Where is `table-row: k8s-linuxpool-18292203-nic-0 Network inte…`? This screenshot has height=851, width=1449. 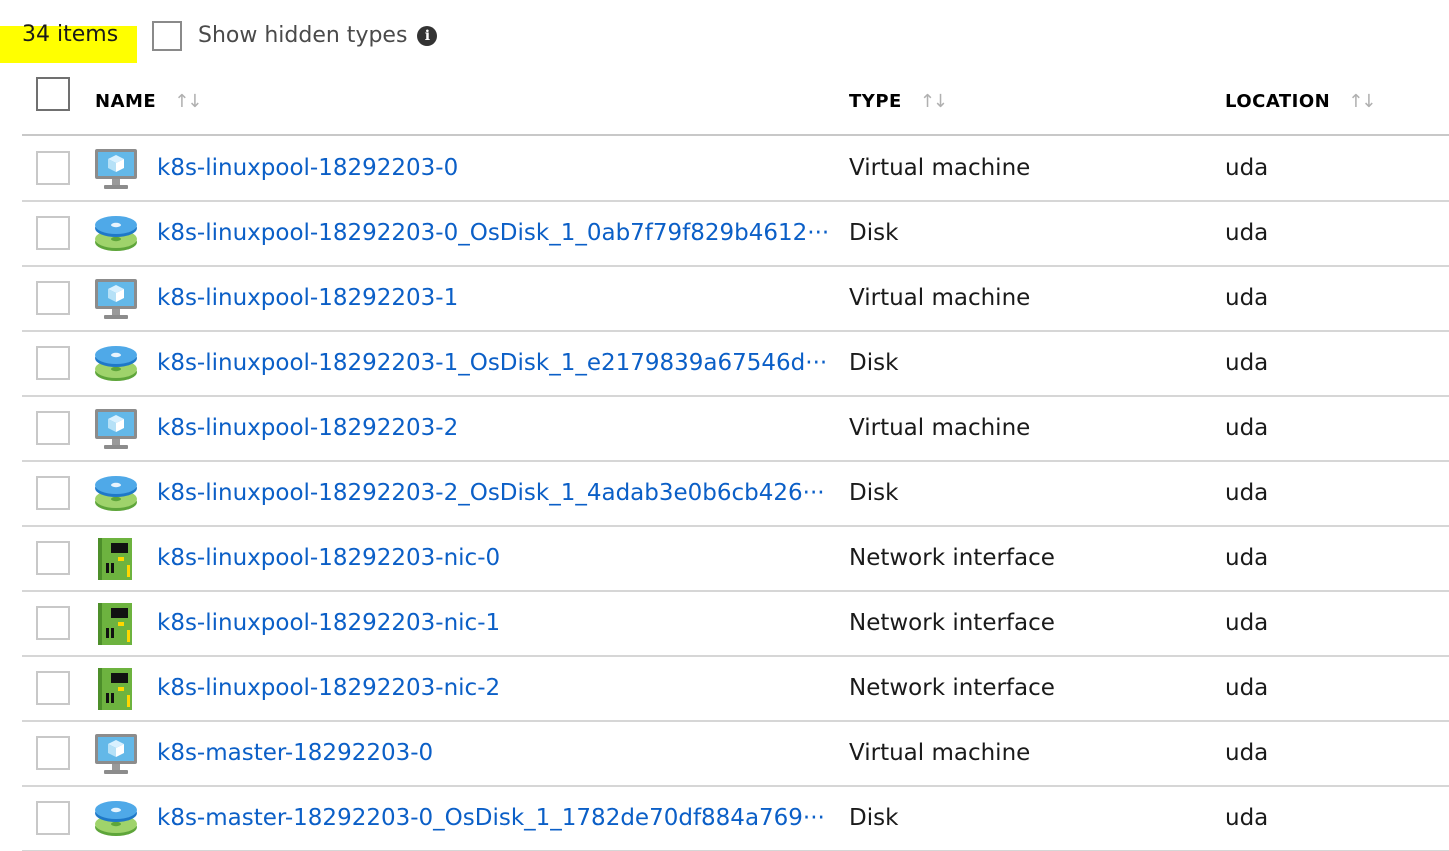
table-row: k8s-linuxpool-18292203-nic-0 Network inte… is located at coordinates (735, 559).